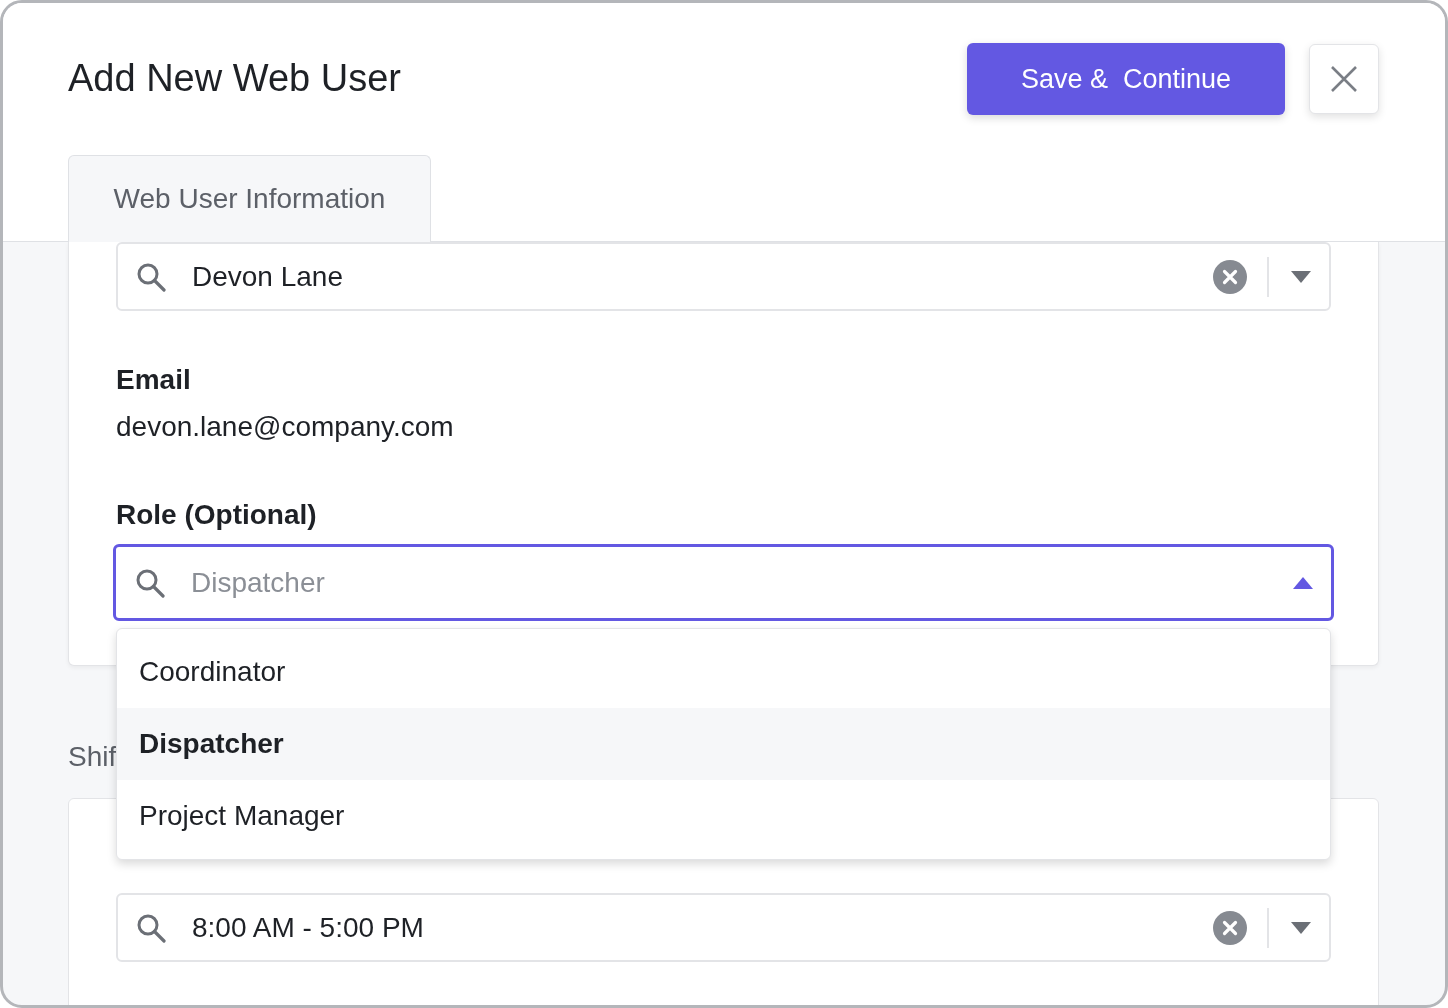 This screenshot has height=1008, width=1448. What do you see at coordinates (723, 276) in the screenshot?
I see `select-field: Devon Lane` at bounding box center [723, 276].